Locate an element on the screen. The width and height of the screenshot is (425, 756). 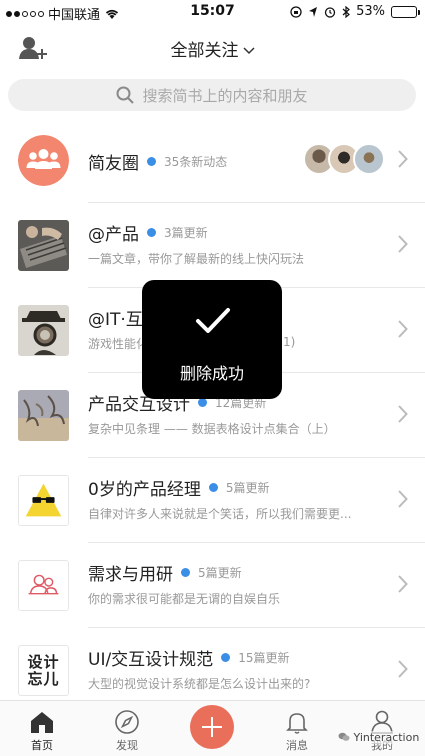
item-description: 游戏性能化 is located at coordinates (118, 344).